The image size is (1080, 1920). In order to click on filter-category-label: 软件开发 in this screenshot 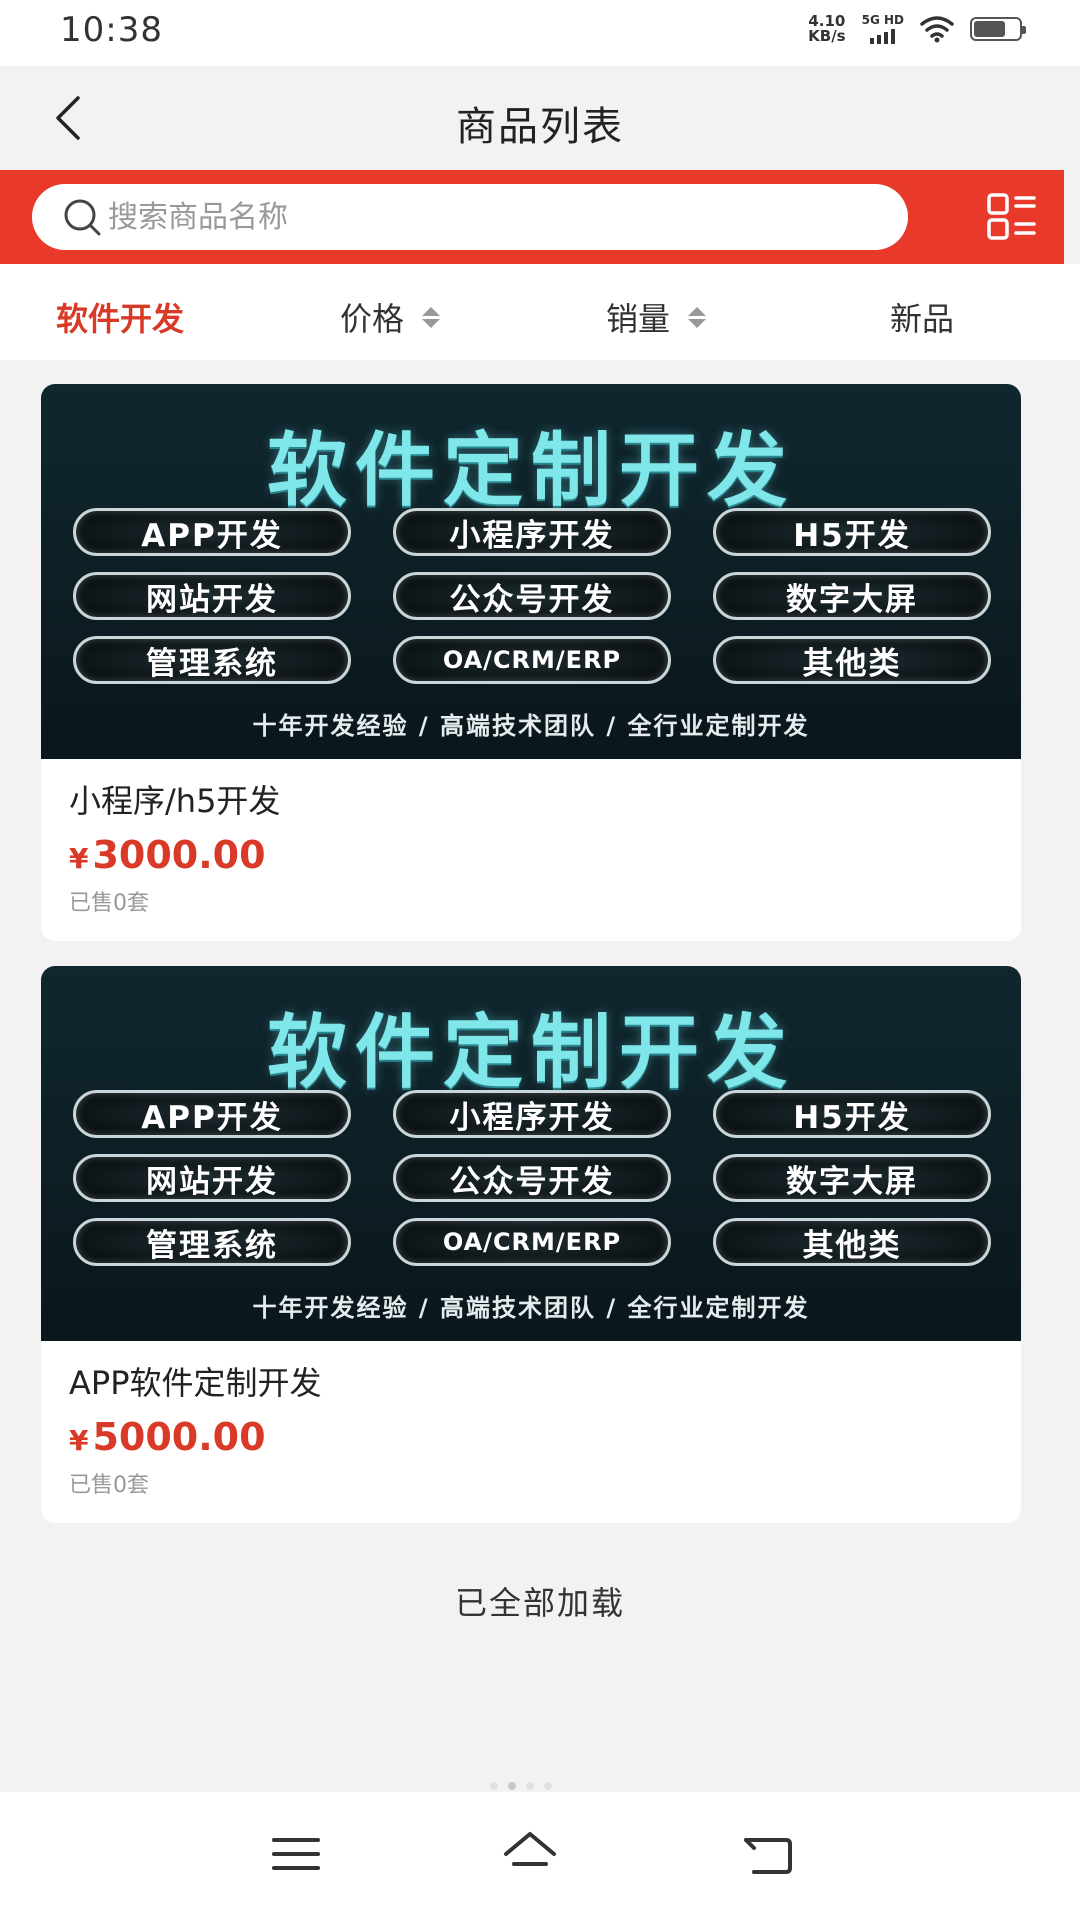, I will do `click(120, 319)`.